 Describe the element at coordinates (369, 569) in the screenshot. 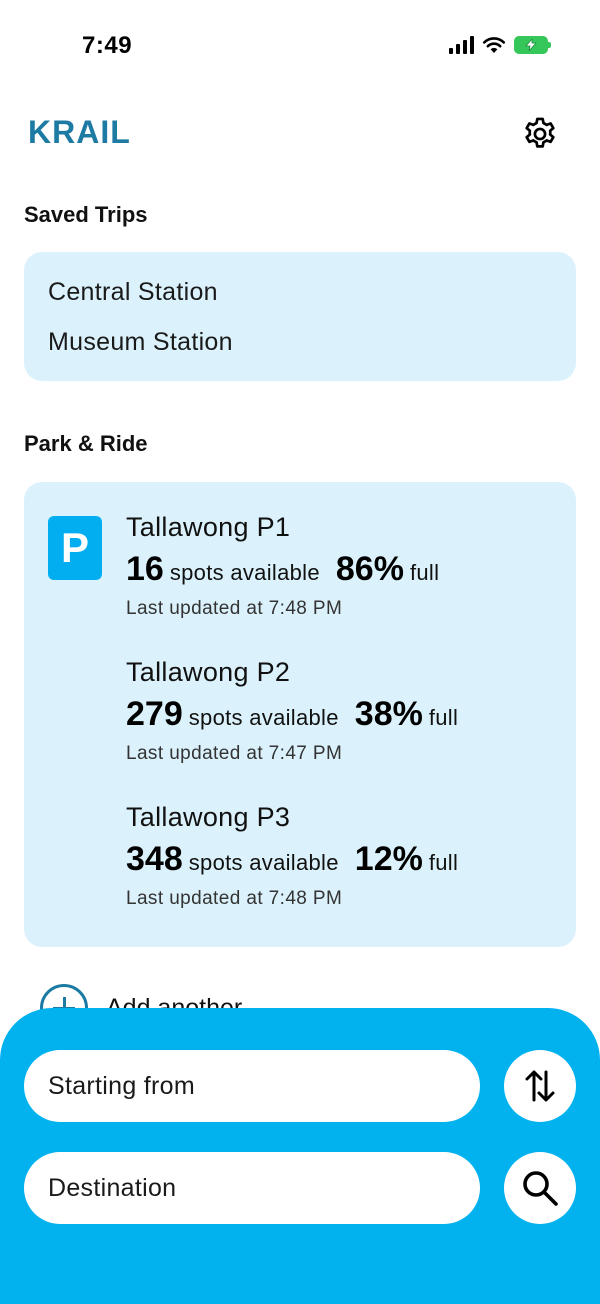

I see `percent-full: 86%` at that location.